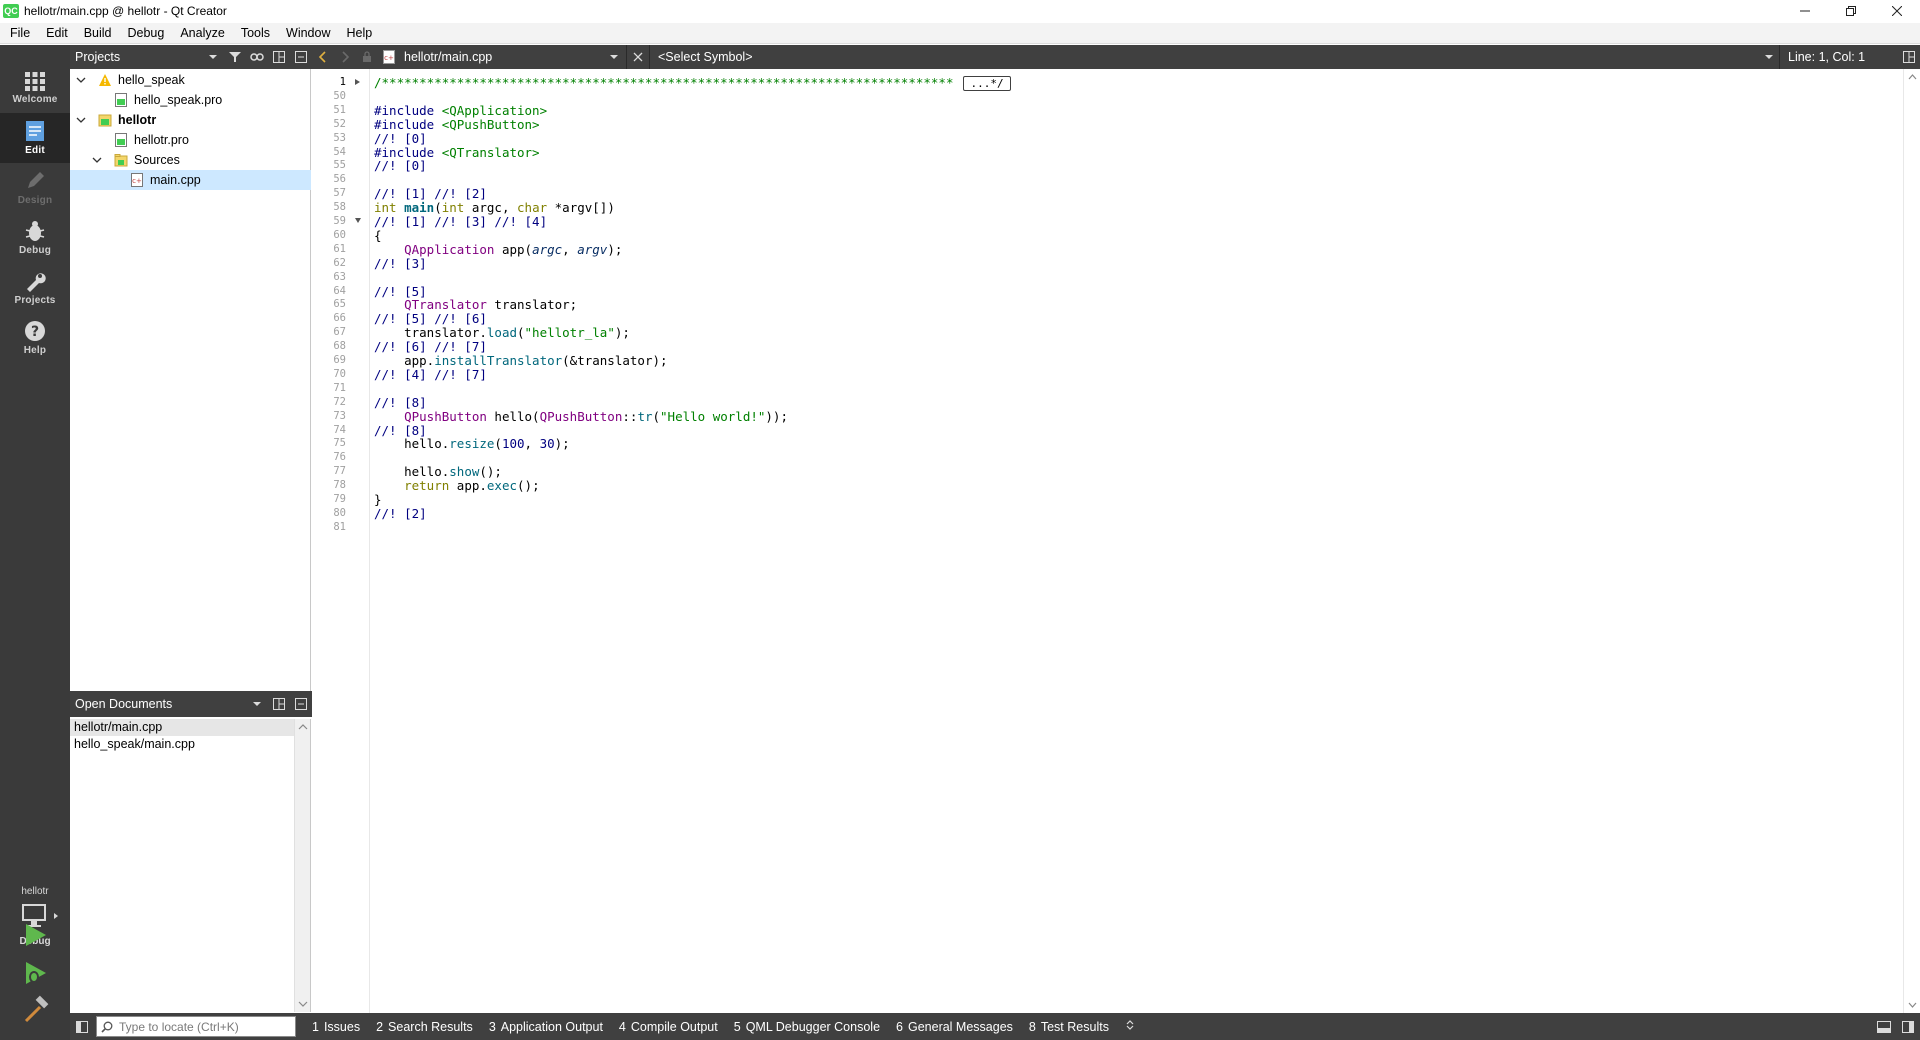 Image resolution: width=1920 pixels, height=1040 pixels. I want to click on toggle-sidebar-icon, so click(82, 1026).